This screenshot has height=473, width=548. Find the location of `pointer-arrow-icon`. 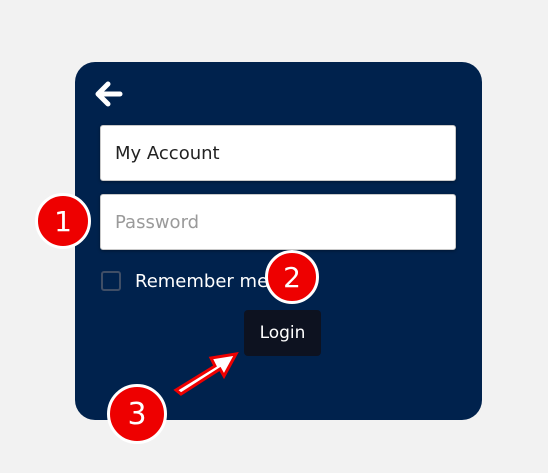

pointer-arrow-icon is located at coordinates (206, 374).